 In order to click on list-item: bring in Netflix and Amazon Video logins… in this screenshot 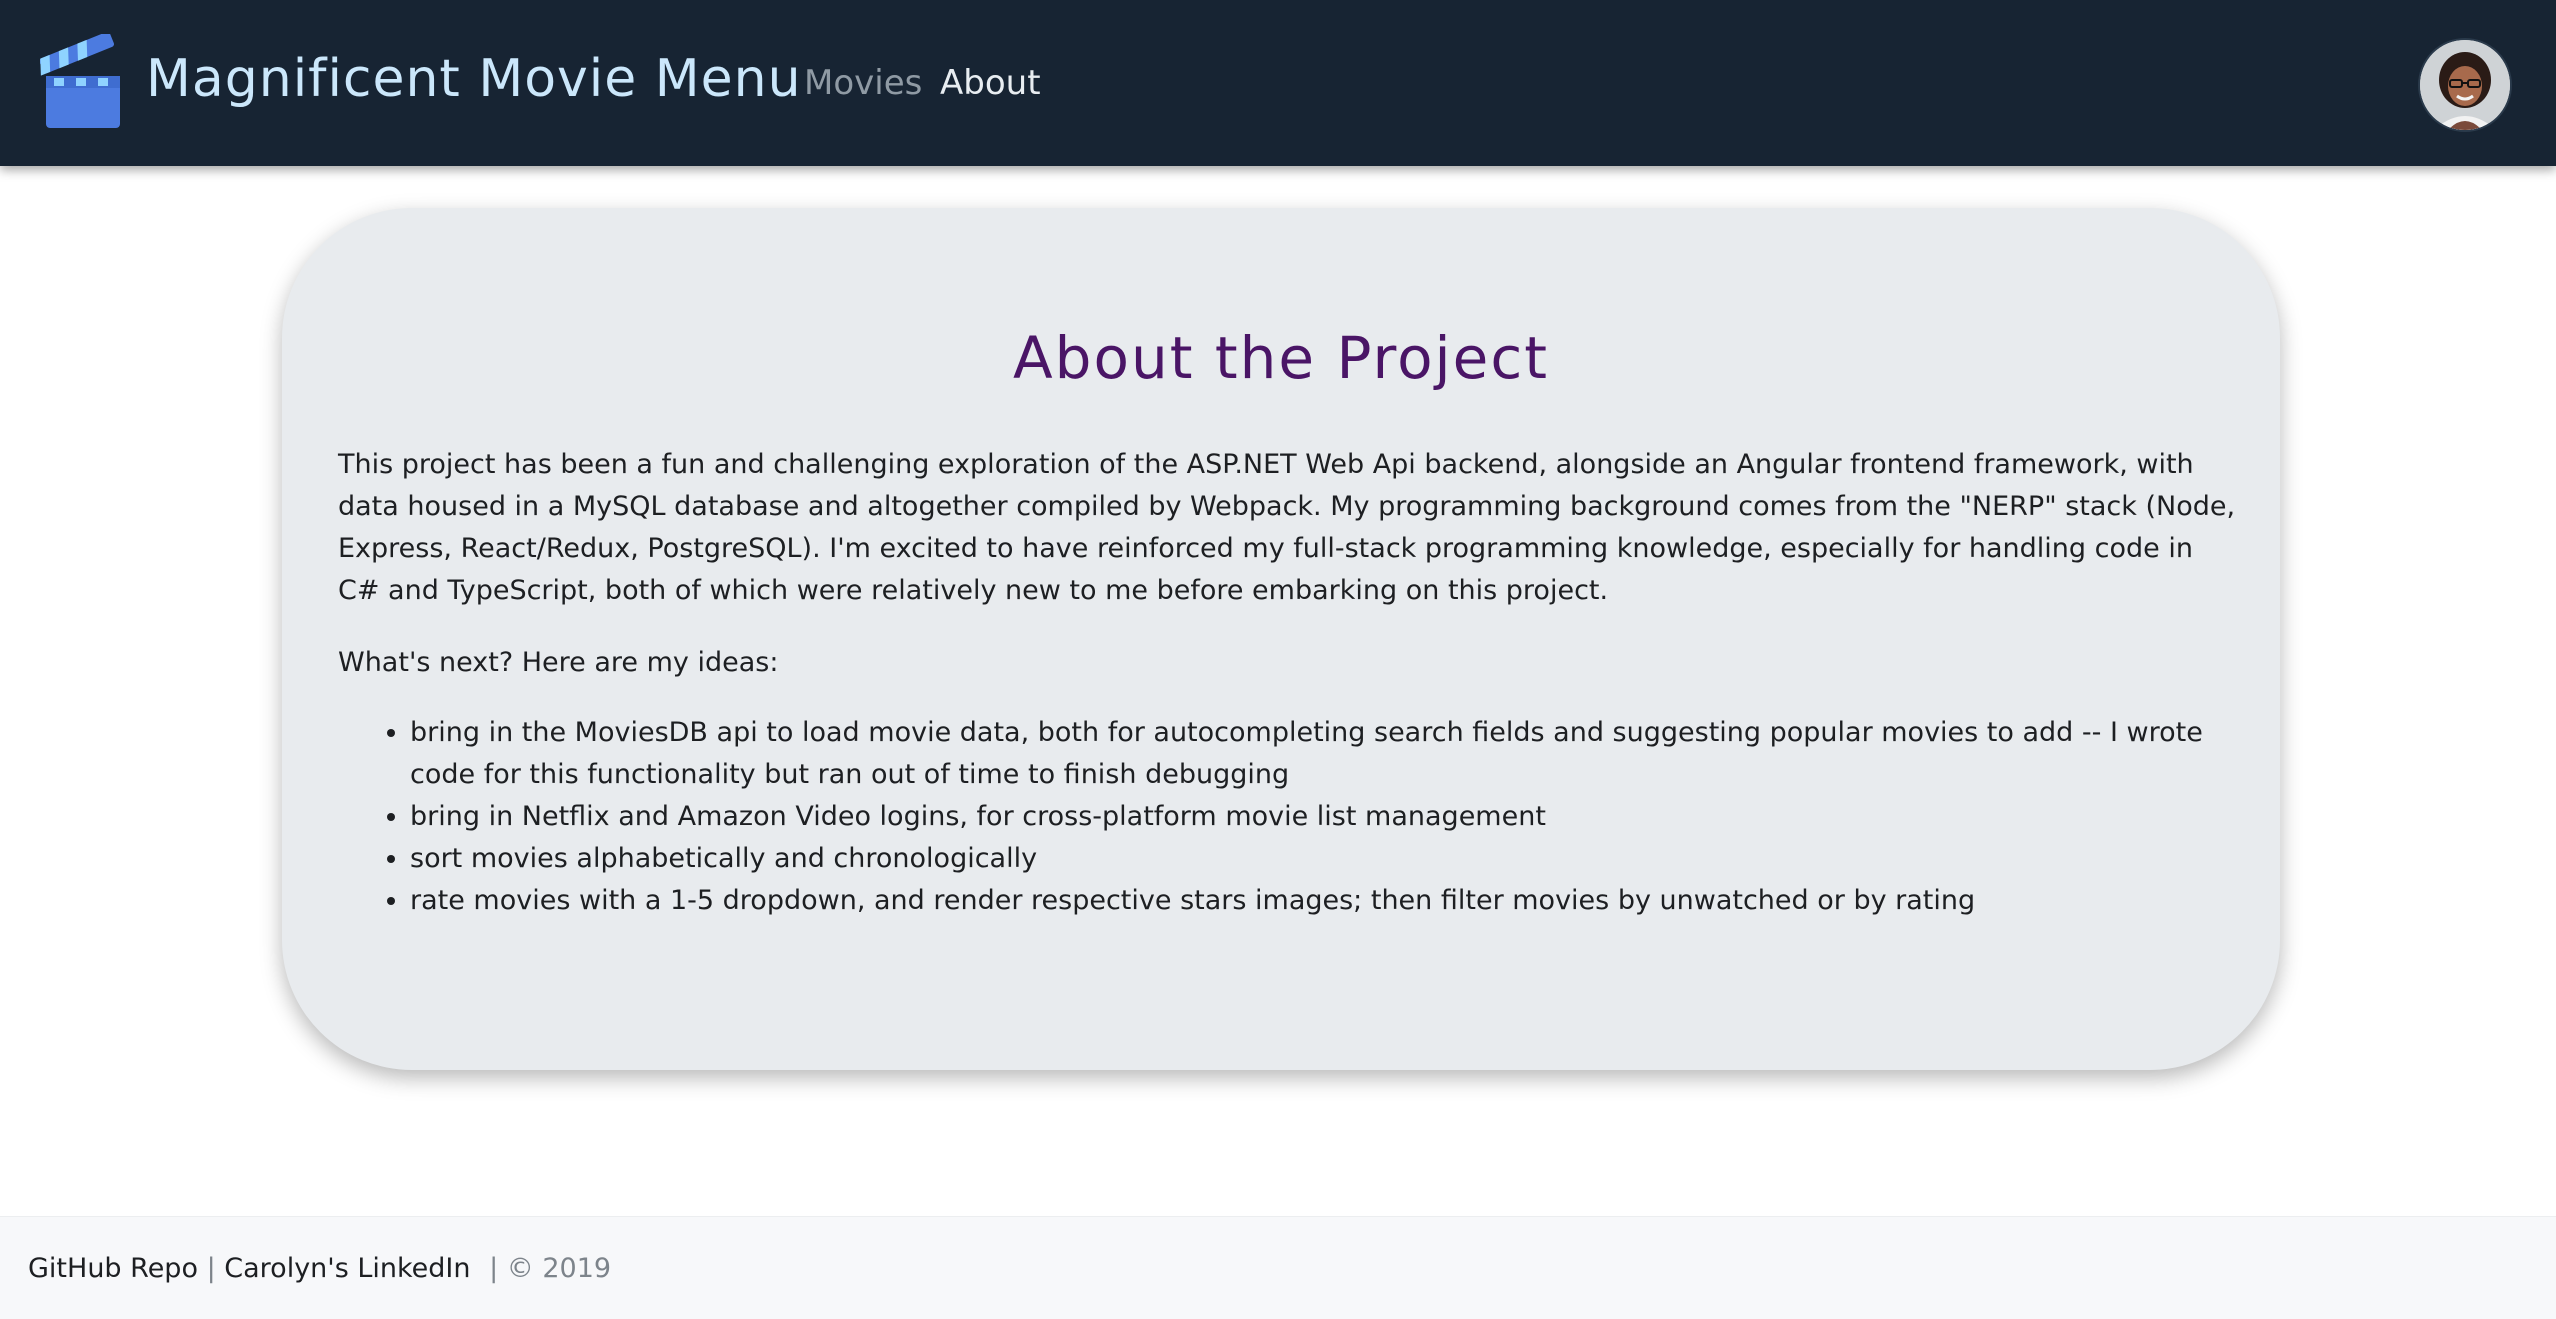, I will do `click(1324, 817)`.